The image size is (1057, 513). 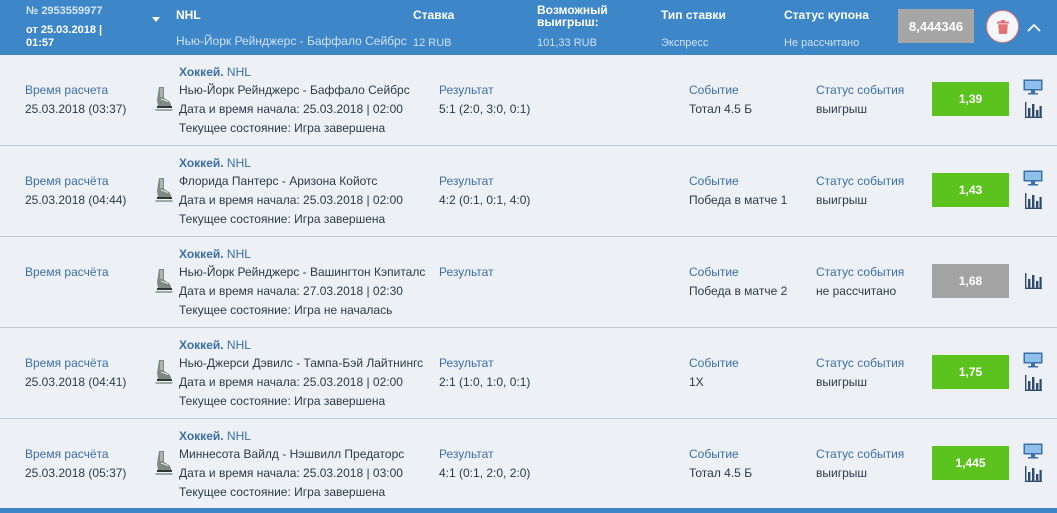 What do you see at coordinates (721, 109) in the screenshot?
I see `event-value: Тотал 4.5 Б` at bounding box center [721, 109].